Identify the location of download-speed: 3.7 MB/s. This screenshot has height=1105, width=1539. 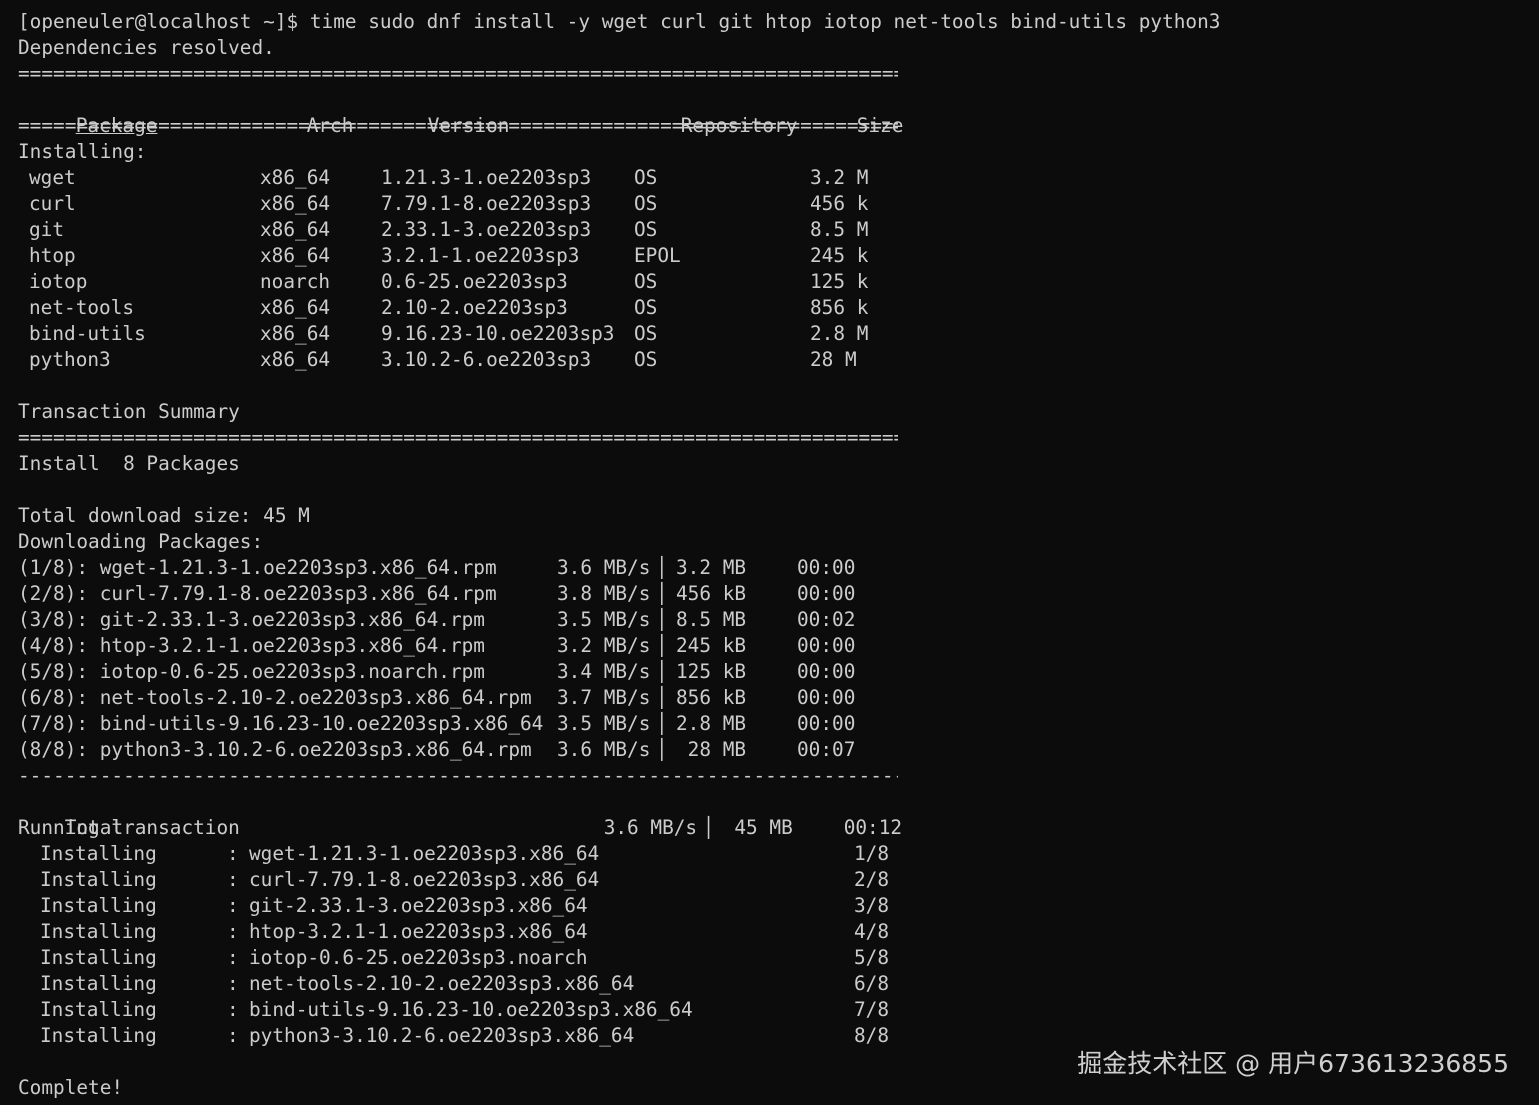
(604, 697).